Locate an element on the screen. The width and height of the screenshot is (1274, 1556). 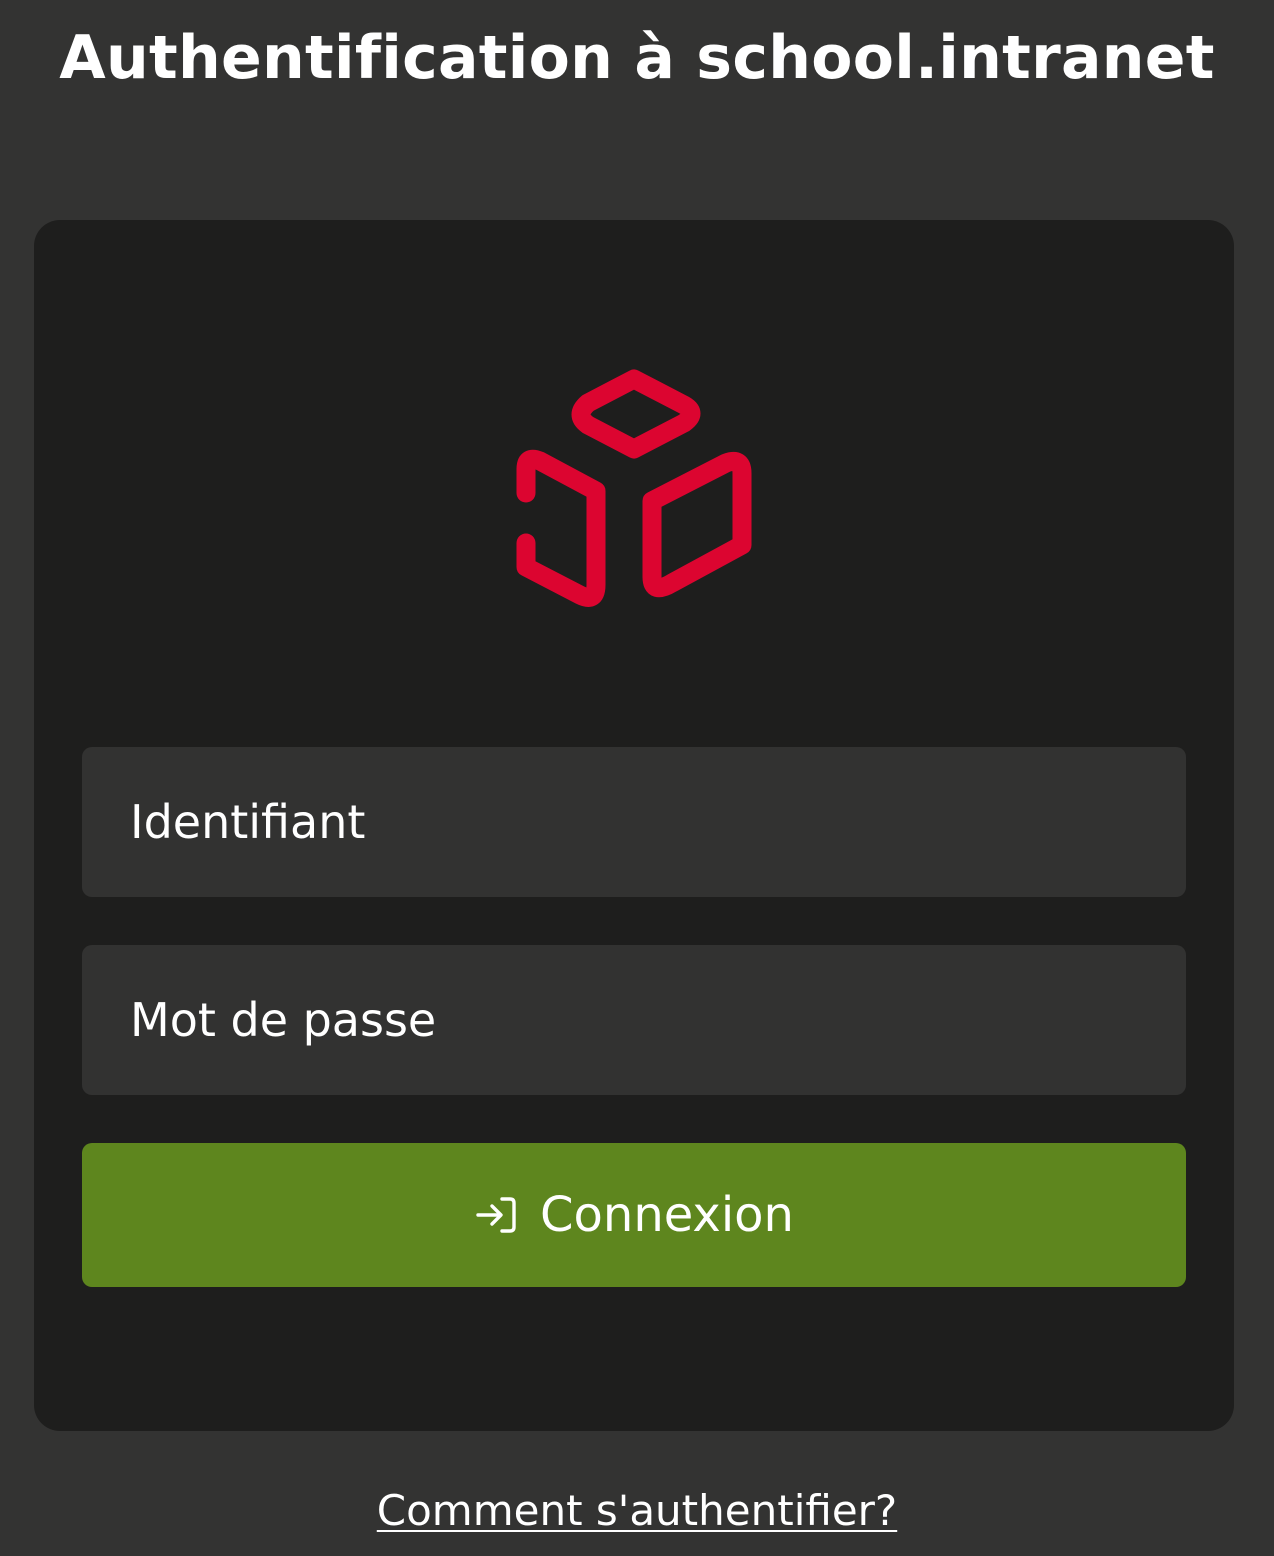
page-title: Authentification à school.intranet is located at coordinates (637, 58).